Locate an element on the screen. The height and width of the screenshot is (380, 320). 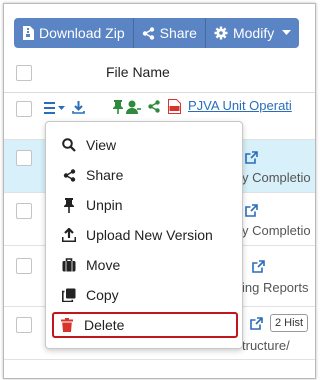
menu-item-view: View is located at coordinates (145, 145).